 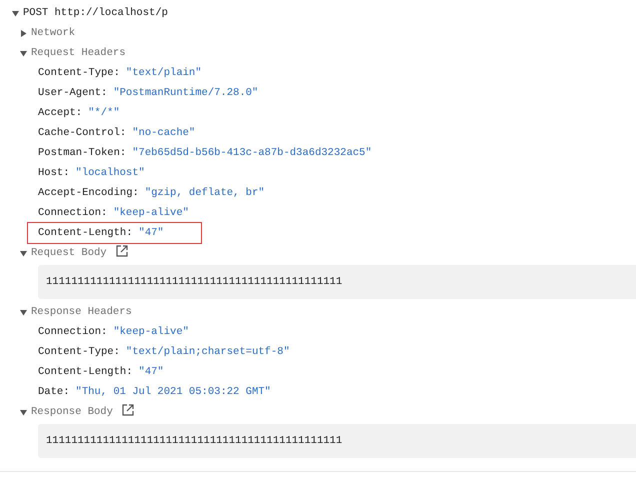 What do you see at coordinates (82, 133) in the screenshot?
I see `header-name: Cache-Control:` at bounding box center [82, 133].